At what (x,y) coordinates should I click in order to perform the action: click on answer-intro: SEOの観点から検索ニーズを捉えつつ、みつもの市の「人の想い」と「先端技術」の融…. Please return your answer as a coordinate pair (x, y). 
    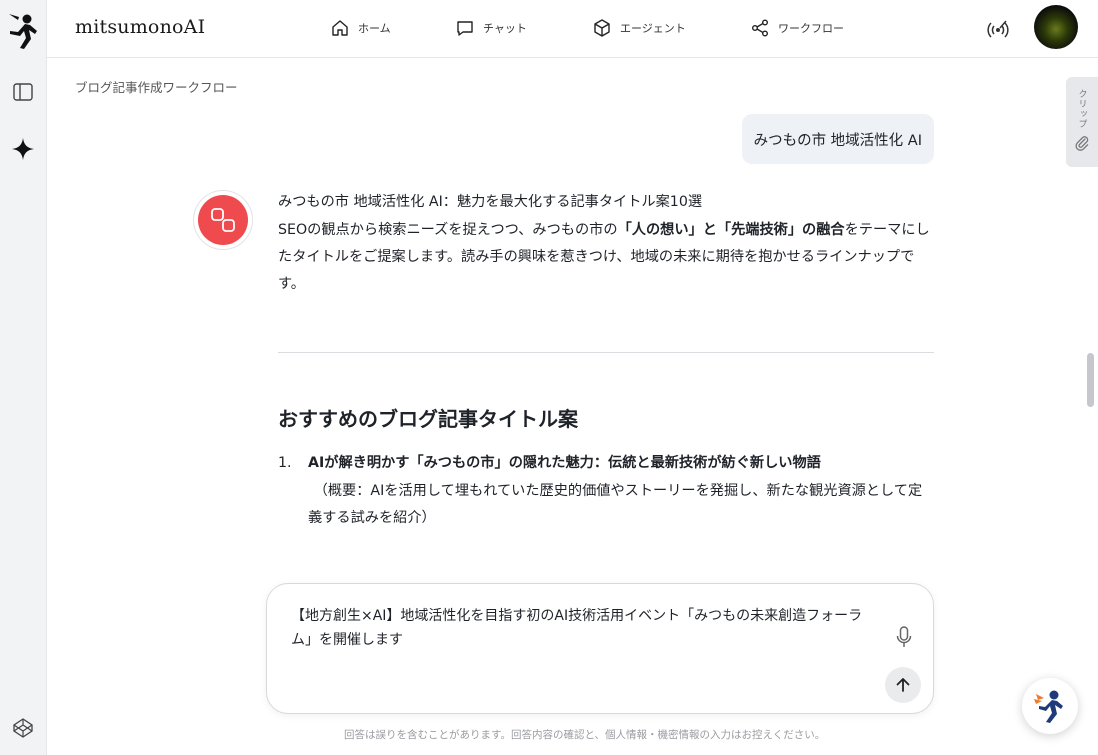
    Looking at the image, I should click on (606, 257).